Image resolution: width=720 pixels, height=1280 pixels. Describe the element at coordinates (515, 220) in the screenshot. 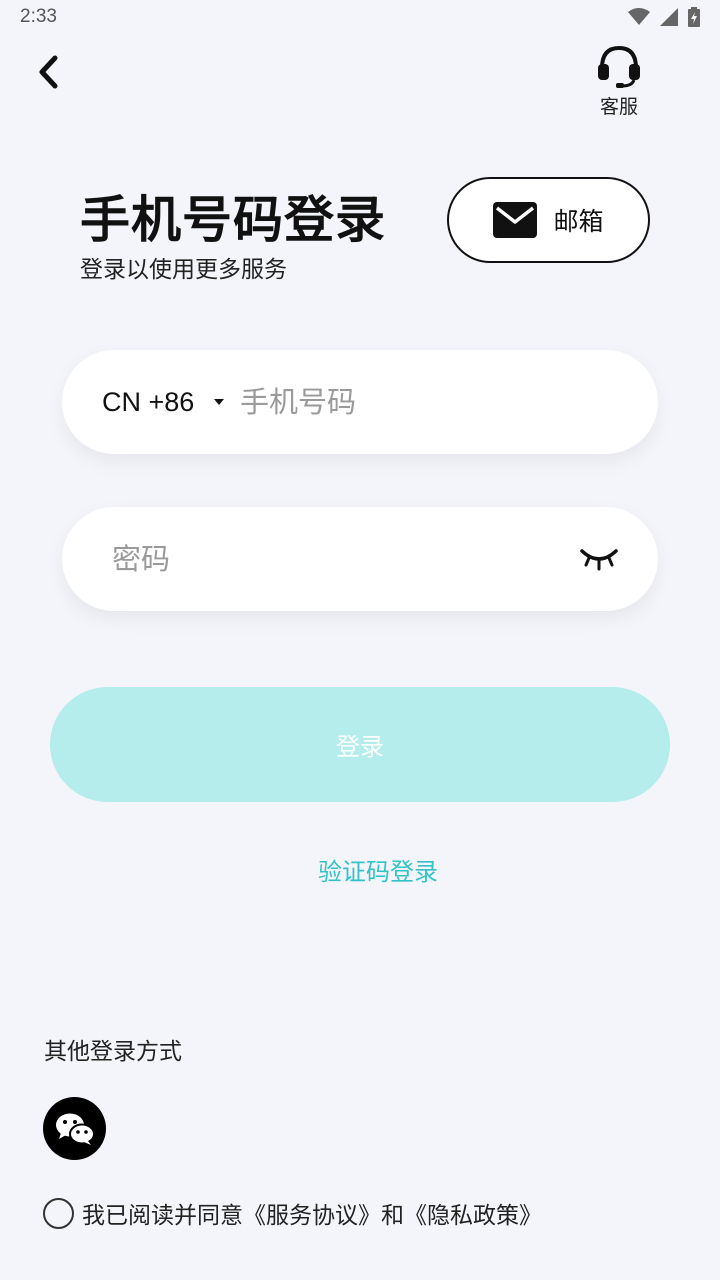

I see `mail-icon` at that location.